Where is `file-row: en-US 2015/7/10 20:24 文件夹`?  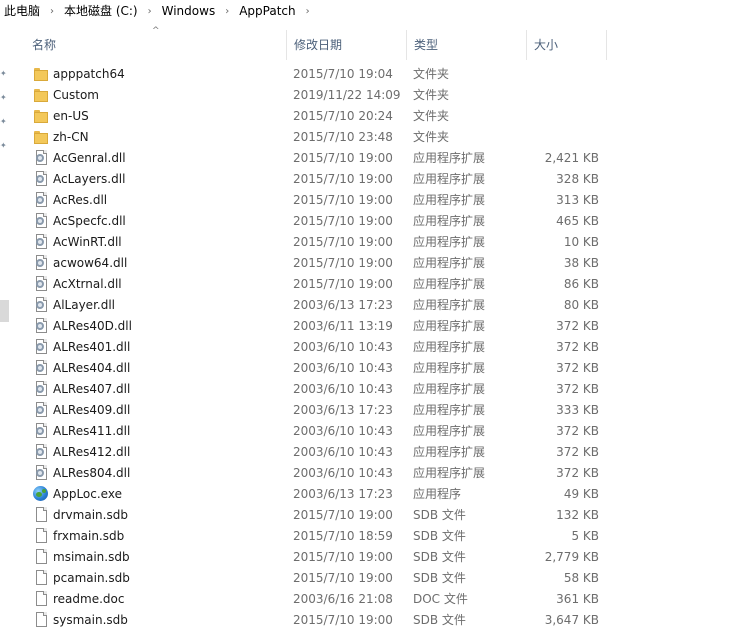
file-row: en-US 2015/7/10 20:24 文件夹 is located at coordinates (317, 116).